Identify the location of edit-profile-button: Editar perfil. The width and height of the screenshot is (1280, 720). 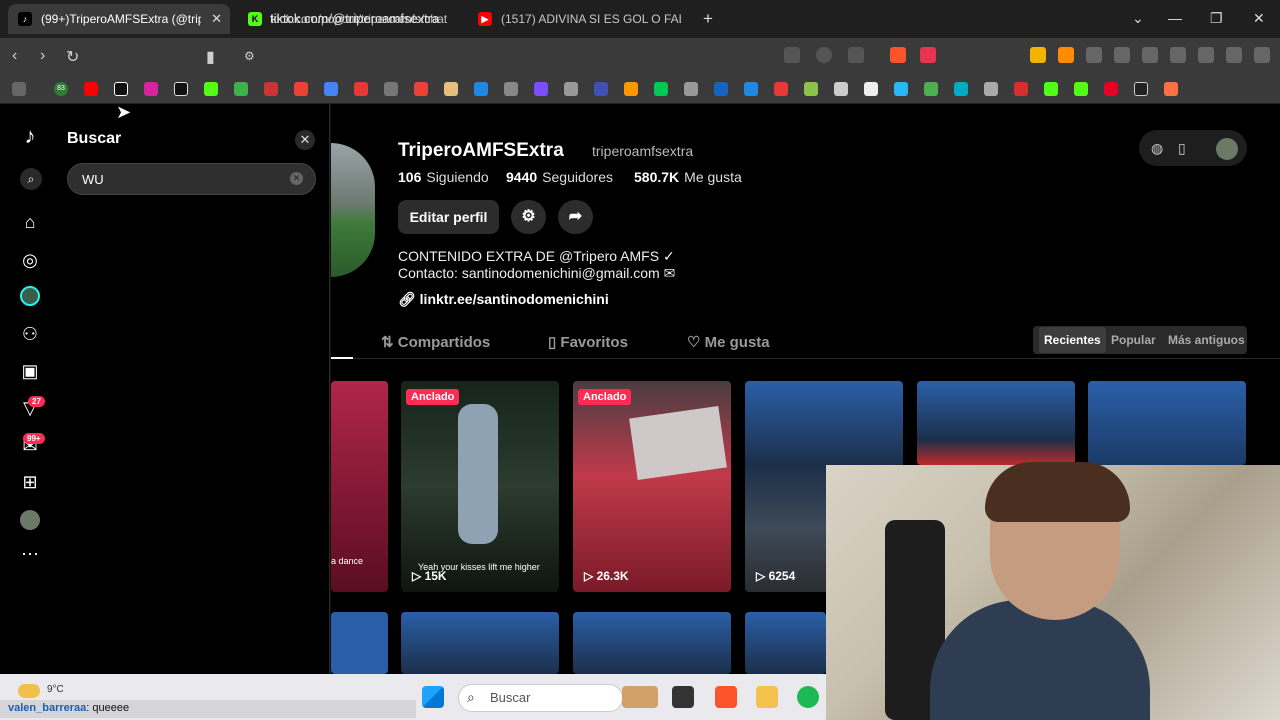
(448, 217).